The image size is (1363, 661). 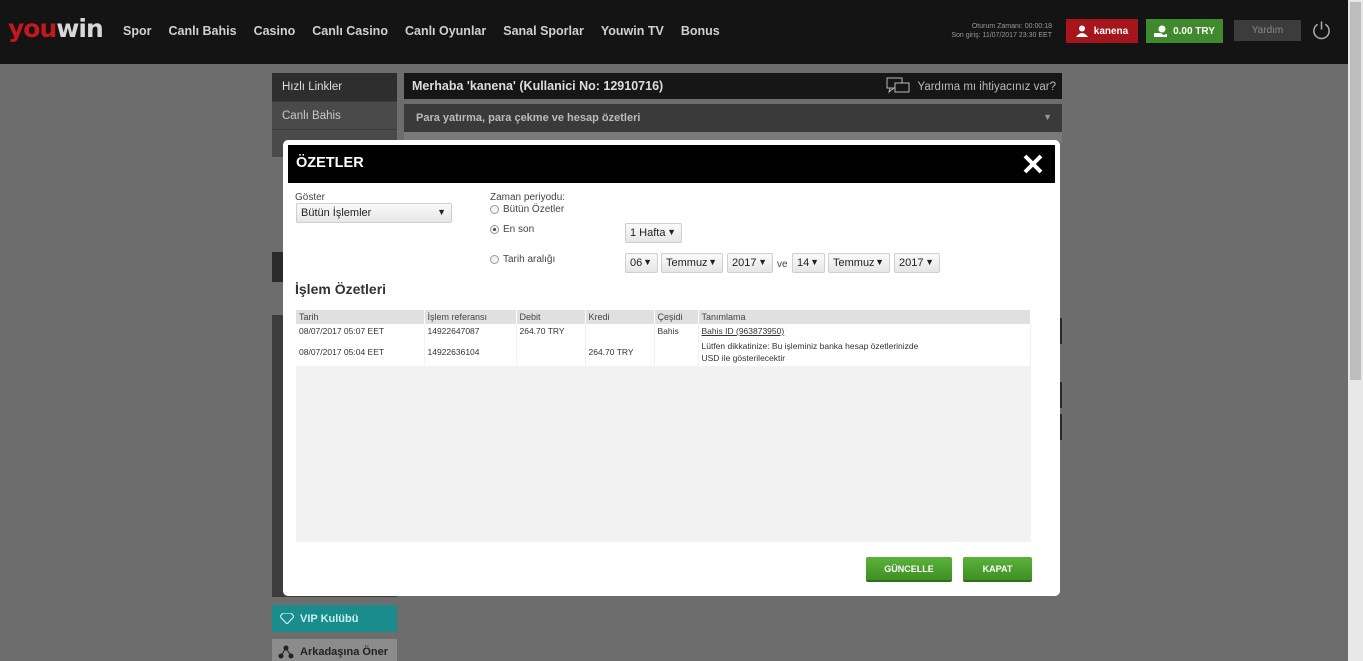 What do you see at coordinates (374, 213) in the screenshot?
I see `show-select: Bütün İşlemler ▼` at bounding box center [374, 213].